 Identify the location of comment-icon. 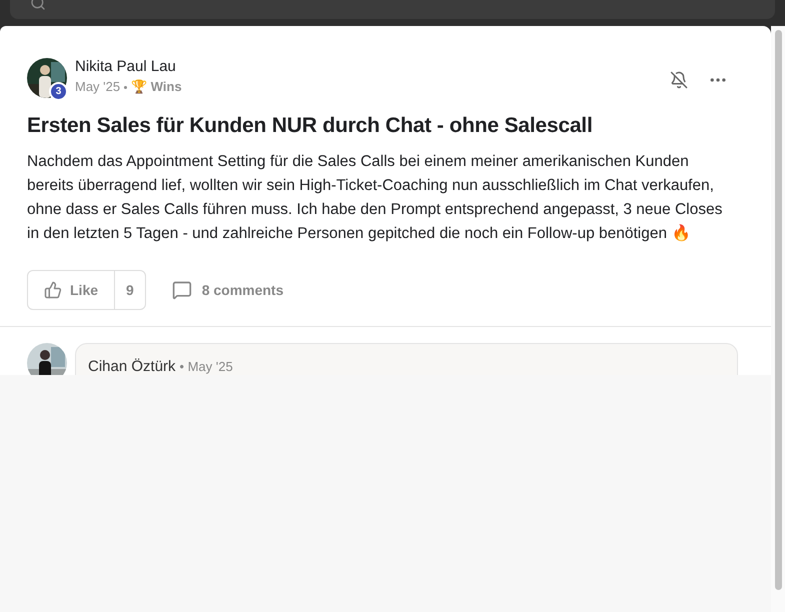
(182, 290).